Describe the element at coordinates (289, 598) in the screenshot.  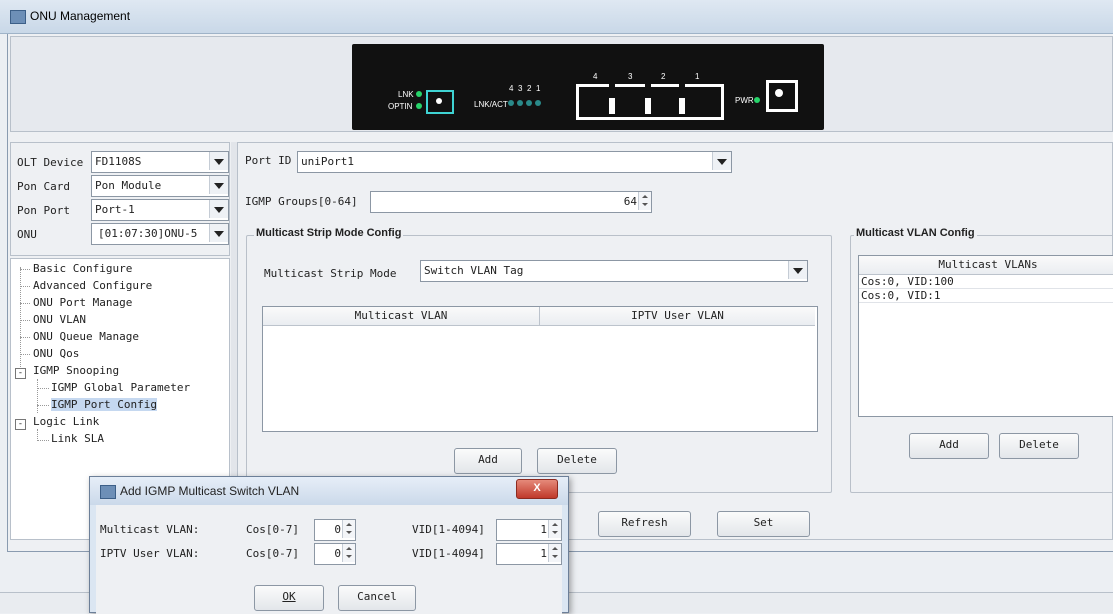
I see `ok-button: OK` at that location.